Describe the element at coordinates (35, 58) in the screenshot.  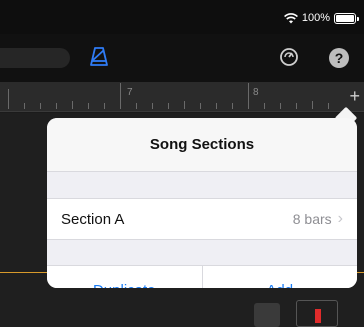
I see `transport-control` at that location.